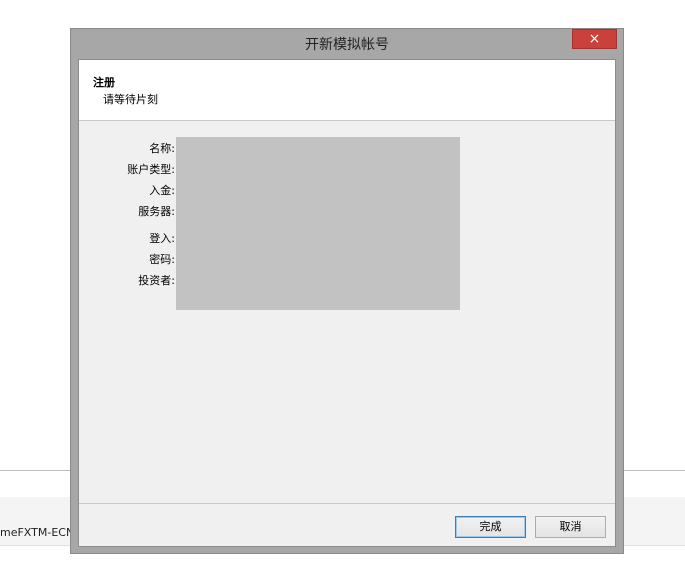 The height and width of the screenshot is (575, 685). I want to click on dialog-titlebar: 开新模拟帐号 ×, so click(347, 44).